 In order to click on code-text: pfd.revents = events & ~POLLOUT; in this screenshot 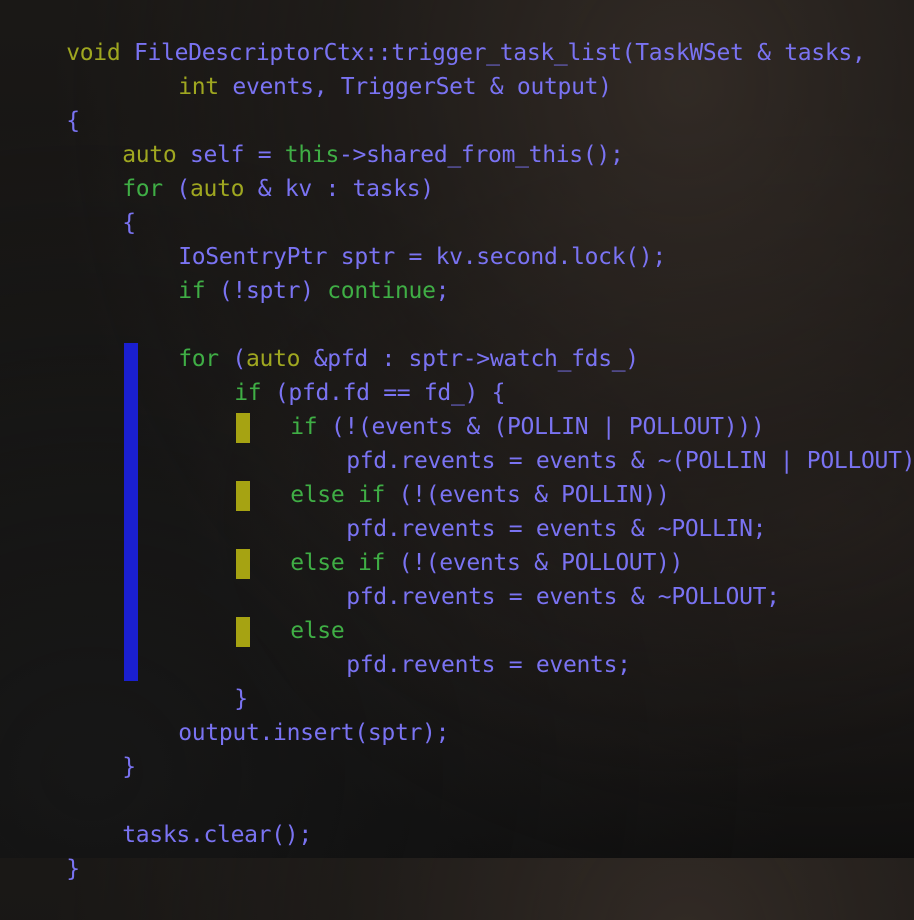, I will do `click(563, 597)`.